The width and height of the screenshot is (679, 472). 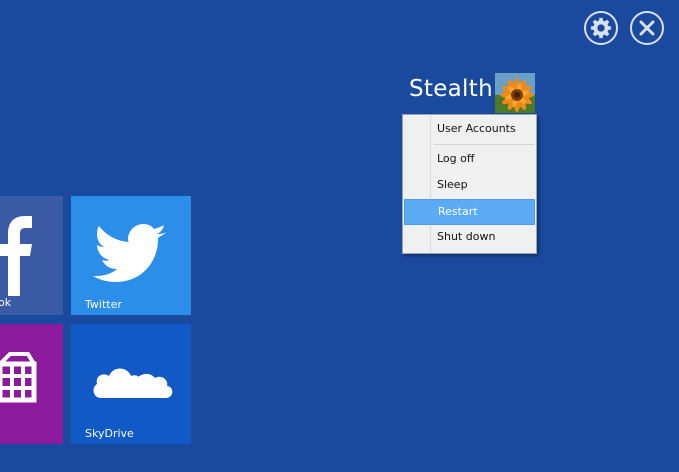 What do you see at coordinates (469, 238) in the screenshot?
I see `menu-item-shut-down: Shut down` at bounding box center [469, 238].